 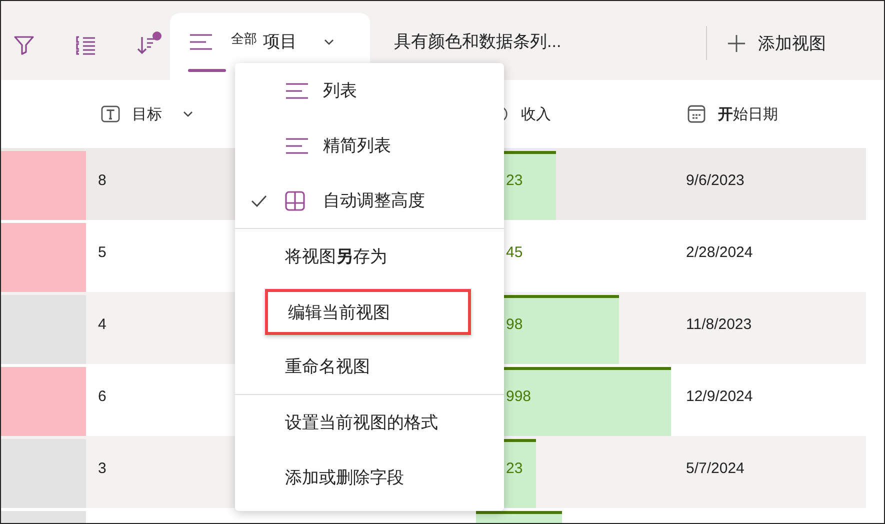 What do you see at coordinates (776, 43) in the screenshot?
I see `add-view-button: 添加视图` at bounding box center [776, 43].